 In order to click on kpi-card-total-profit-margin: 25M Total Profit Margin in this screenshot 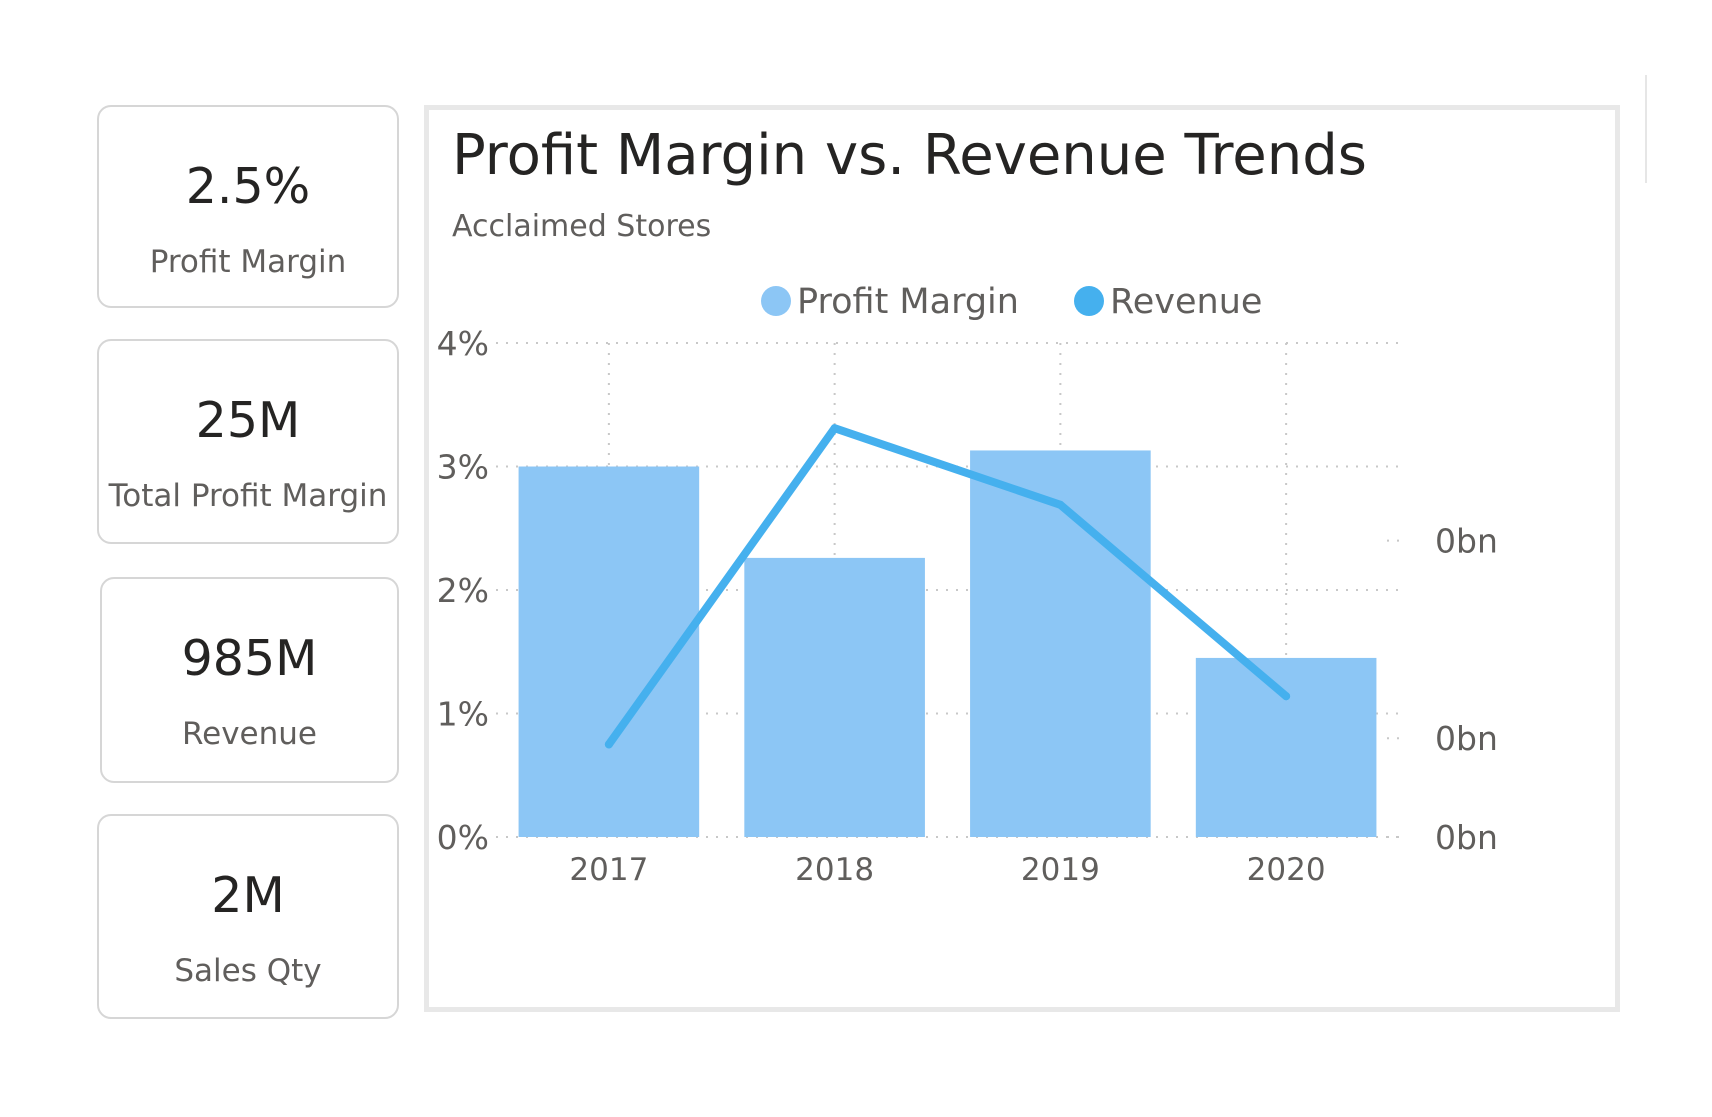, I will do `click(248, 441)`.